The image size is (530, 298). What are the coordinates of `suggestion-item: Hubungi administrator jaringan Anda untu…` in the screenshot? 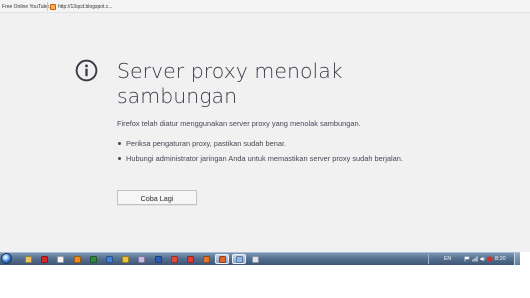 It's located at (267, 159).